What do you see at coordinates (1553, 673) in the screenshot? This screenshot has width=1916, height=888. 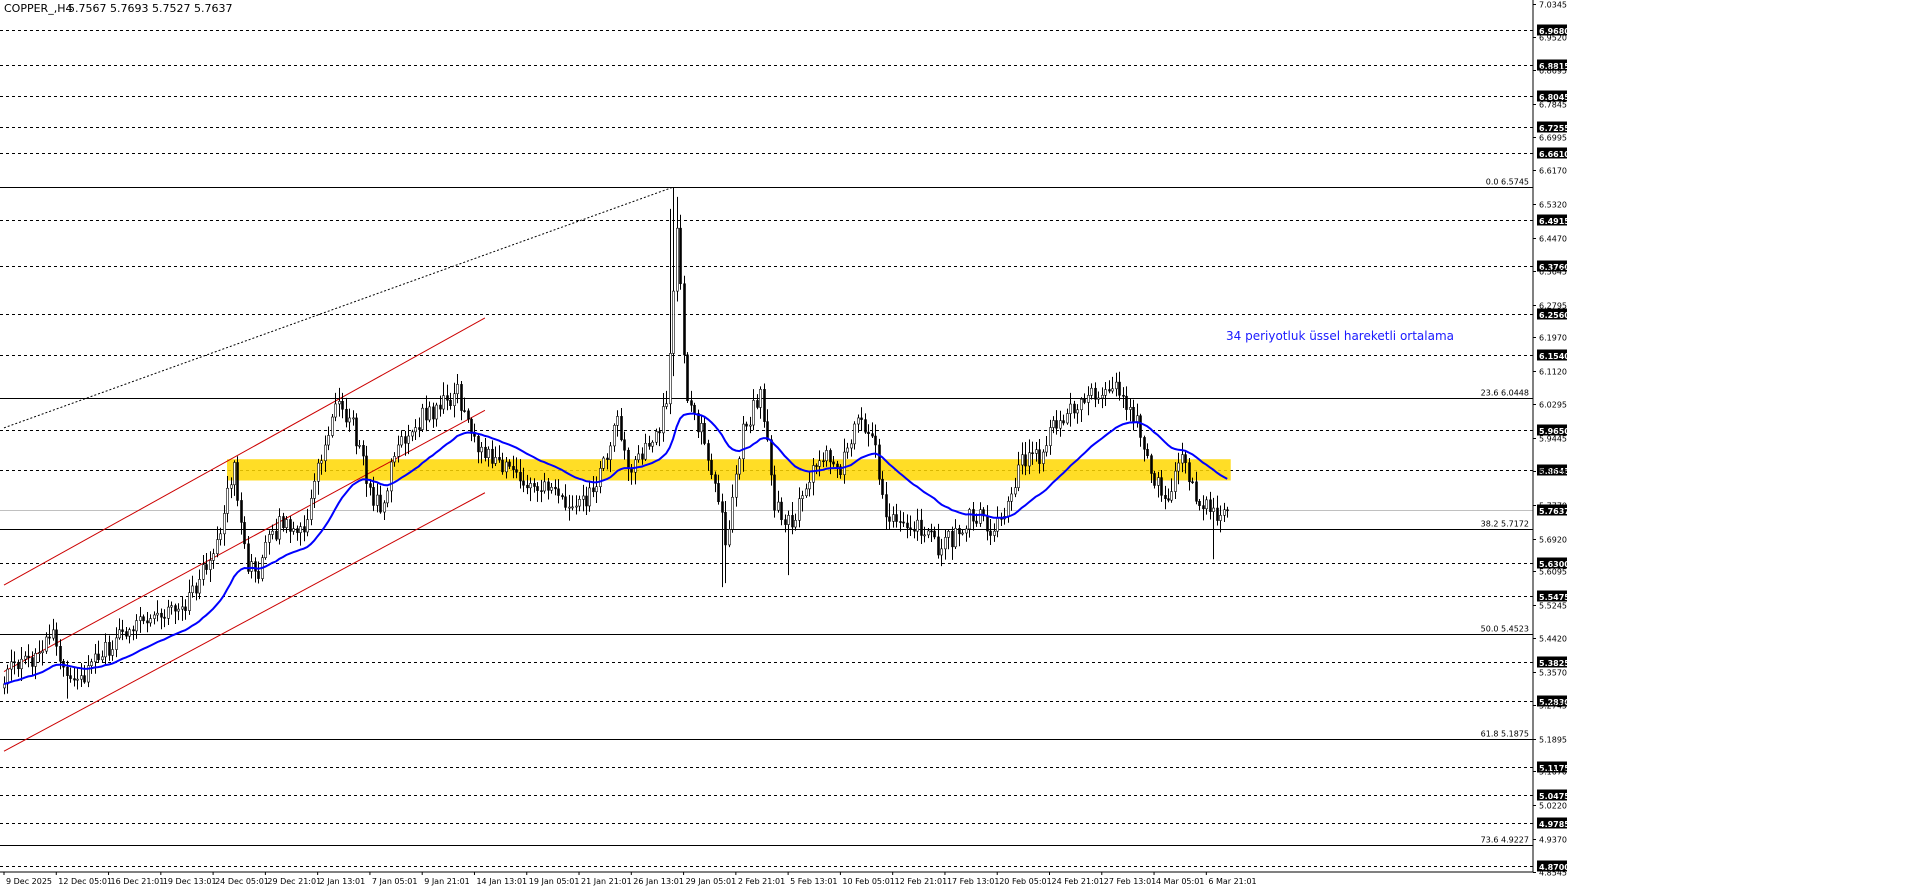 I see `price-tick-label: 5.3570` at bounding box center [1553, 673].